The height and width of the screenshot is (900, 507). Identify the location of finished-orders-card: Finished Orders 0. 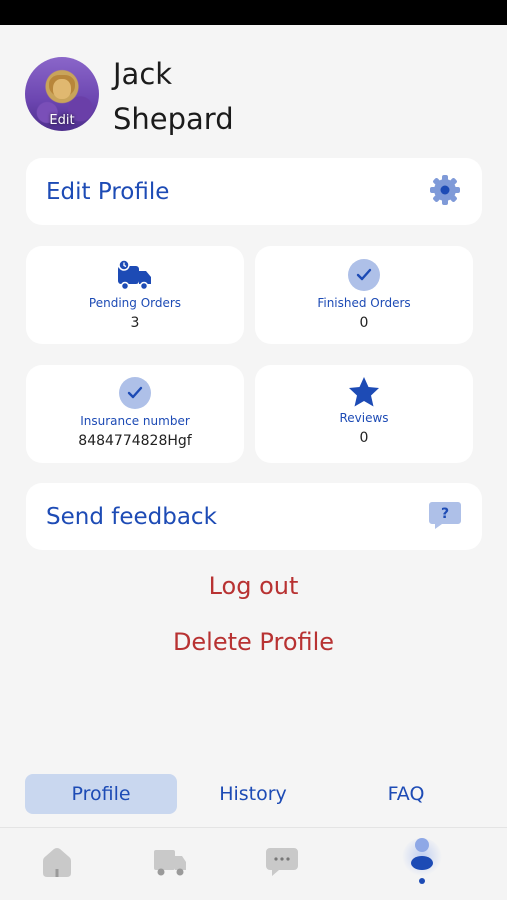
(364, 295).